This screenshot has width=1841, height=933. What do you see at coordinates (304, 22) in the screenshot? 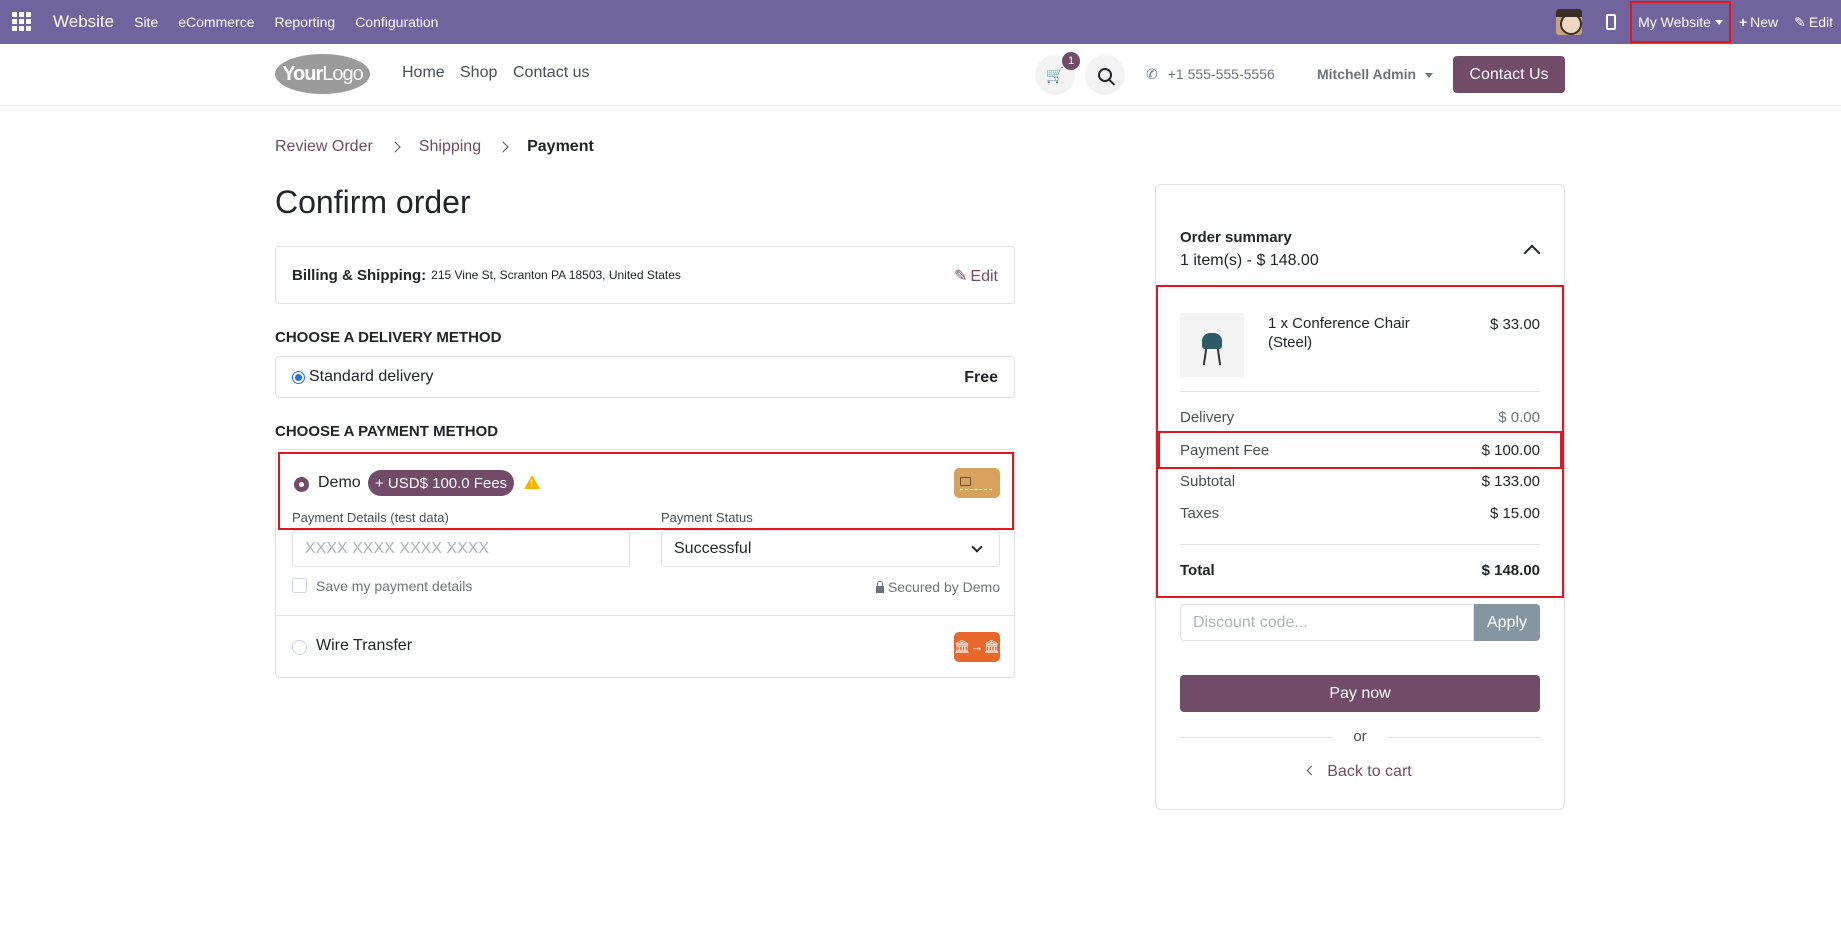
I see `menu-reporting: Reporting` at bounding box center [304, 22].